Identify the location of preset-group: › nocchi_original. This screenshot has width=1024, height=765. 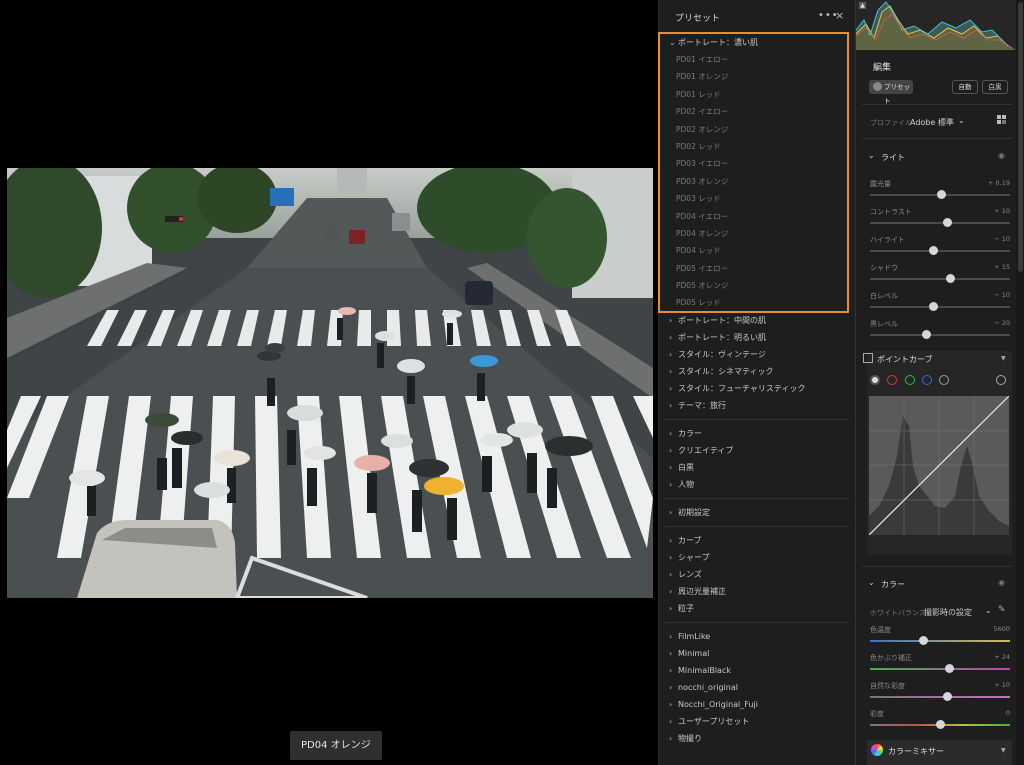
(757, 687).